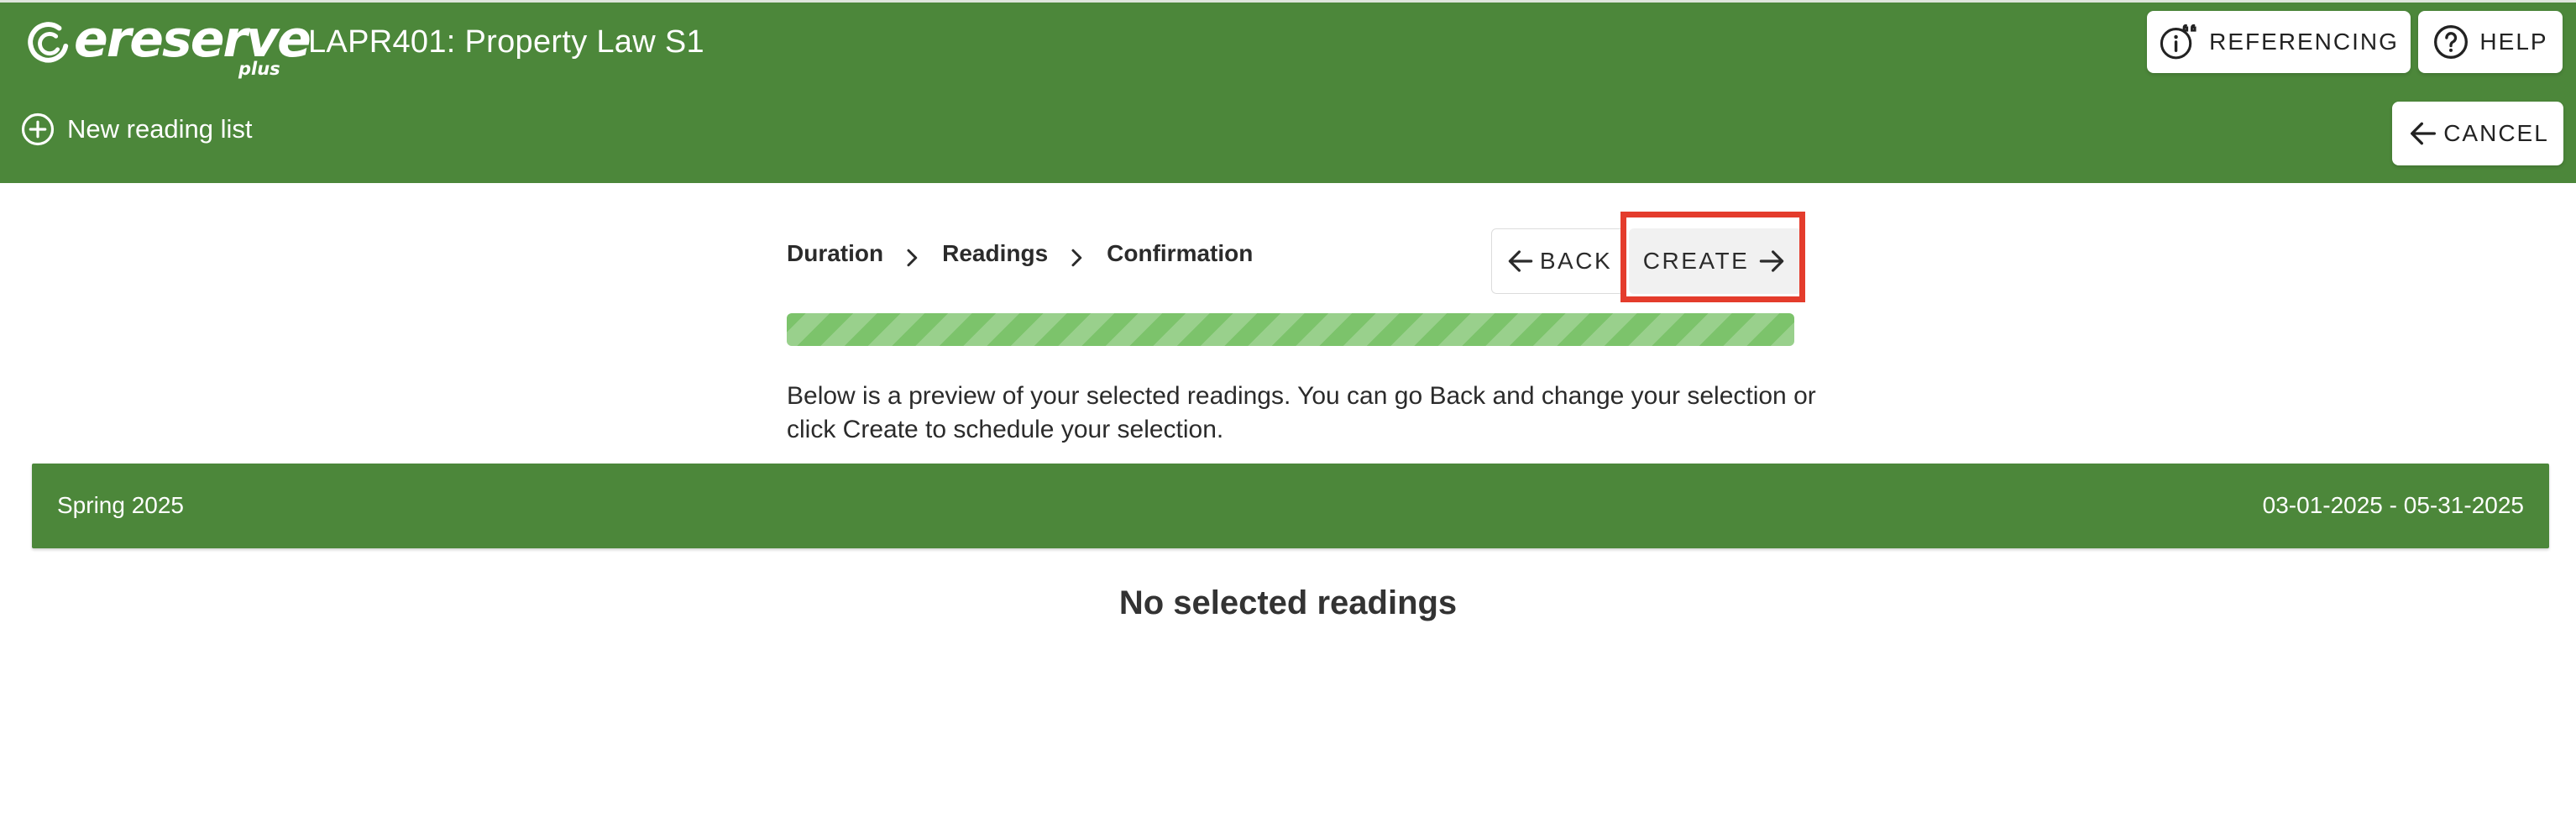  What do you see at coordinates (38, 129) in the screenshot?
I see `plus-circle-icon` at bounding box center [38, 129].